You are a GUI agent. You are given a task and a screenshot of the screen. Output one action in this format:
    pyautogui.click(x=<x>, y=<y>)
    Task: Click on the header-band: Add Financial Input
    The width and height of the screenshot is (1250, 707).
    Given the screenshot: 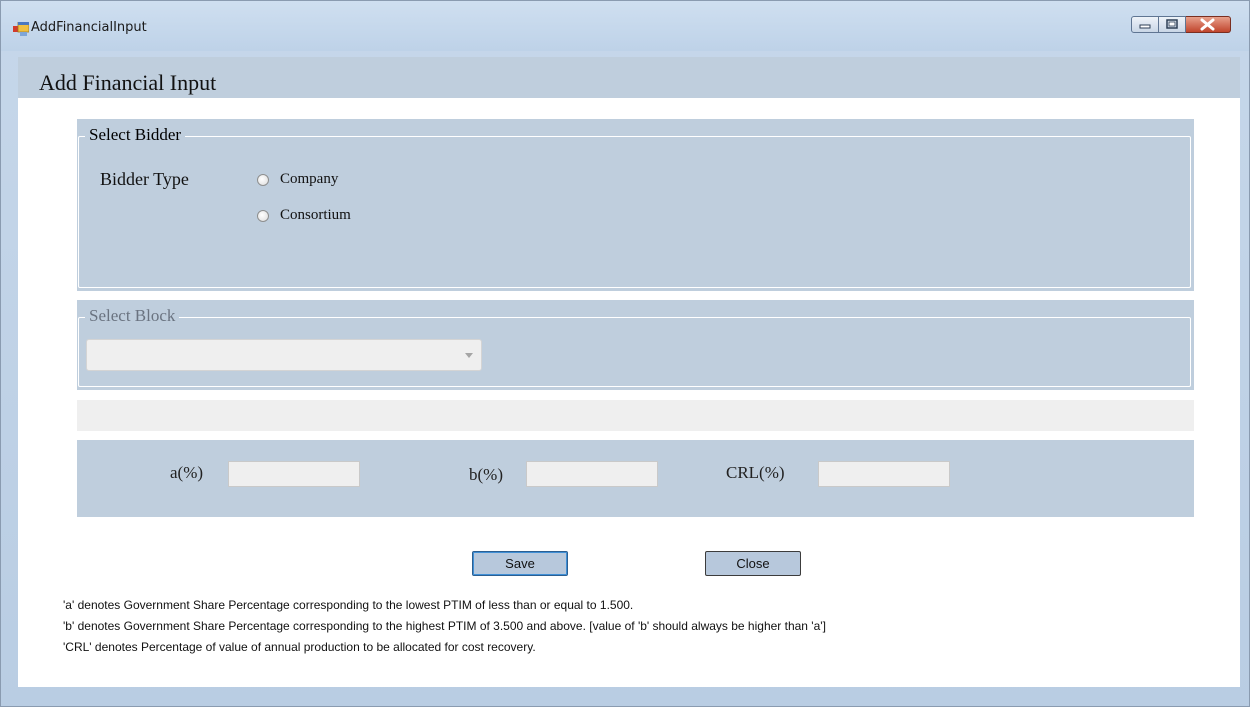 What is the action you would take?
    pyautogui.click(x=629, y=77)
    